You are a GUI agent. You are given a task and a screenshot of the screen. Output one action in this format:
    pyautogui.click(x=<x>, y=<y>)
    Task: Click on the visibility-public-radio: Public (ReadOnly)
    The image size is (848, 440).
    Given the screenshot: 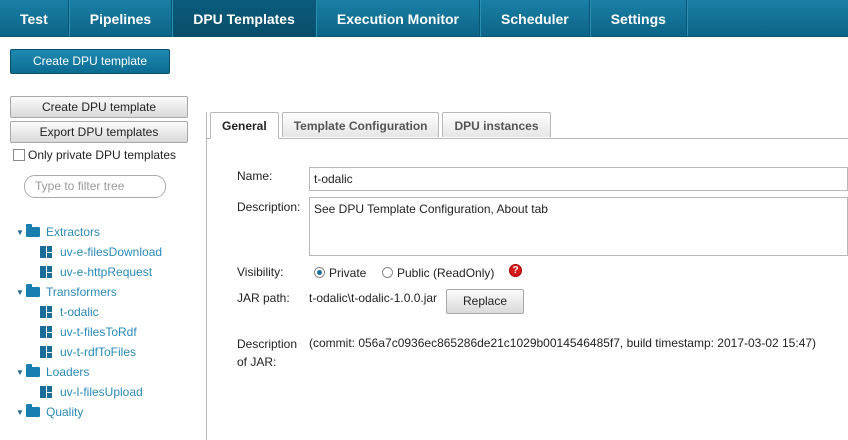 What is the action you would take?
    pyautogui.click(x=438, y=273)
    